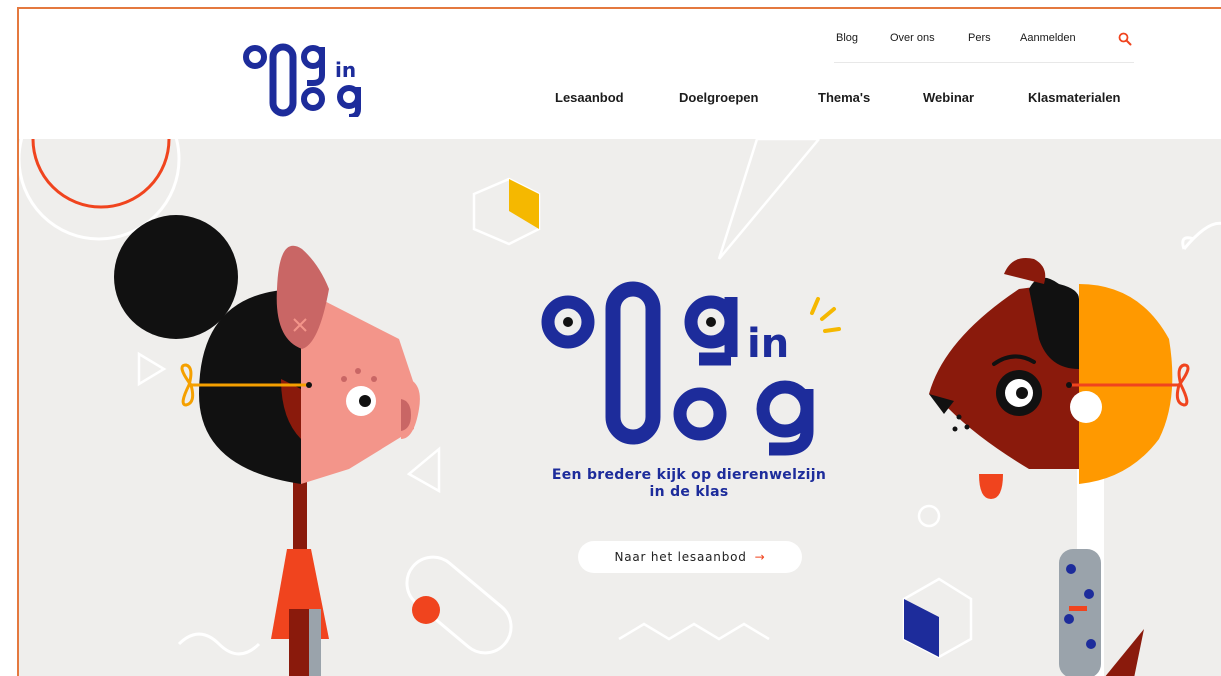 This screenshot has width=1221, height=676. I want to click on hero-tagline-line-2: in de klas, so click(689, 492).